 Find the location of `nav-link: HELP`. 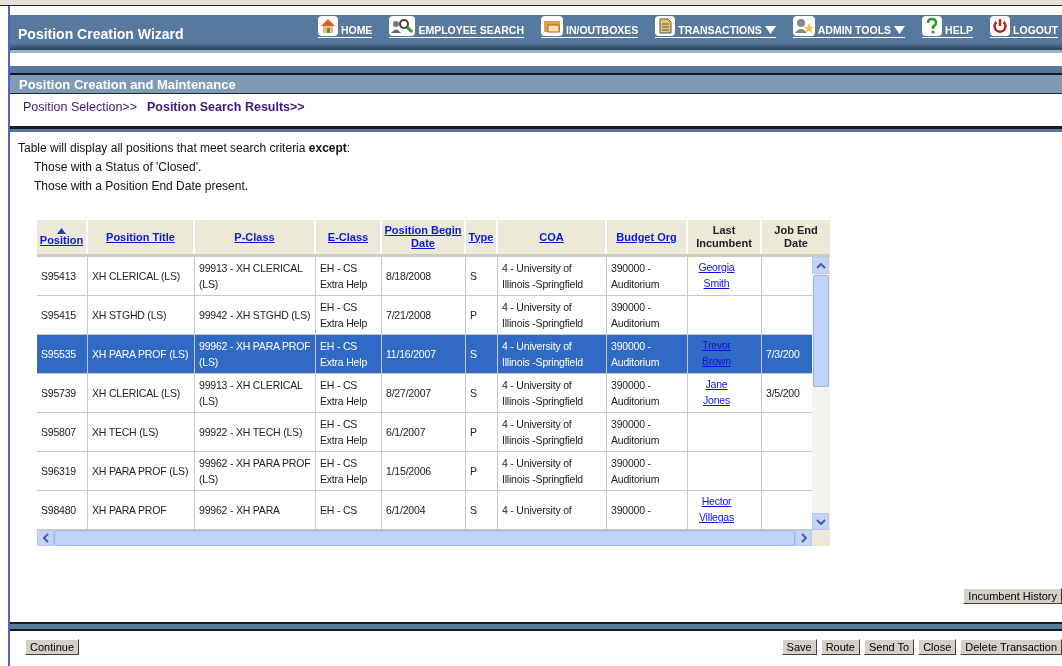

nav-link: HELP is located at coordinates (948, 27).